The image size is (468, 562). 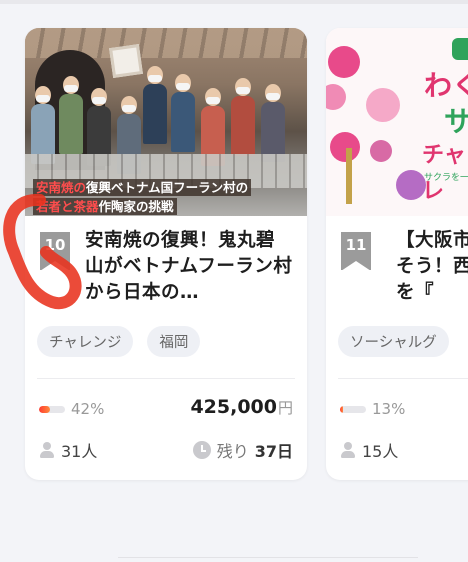 I want to click on supporters-value: 31人, so click(x=79, y=451).